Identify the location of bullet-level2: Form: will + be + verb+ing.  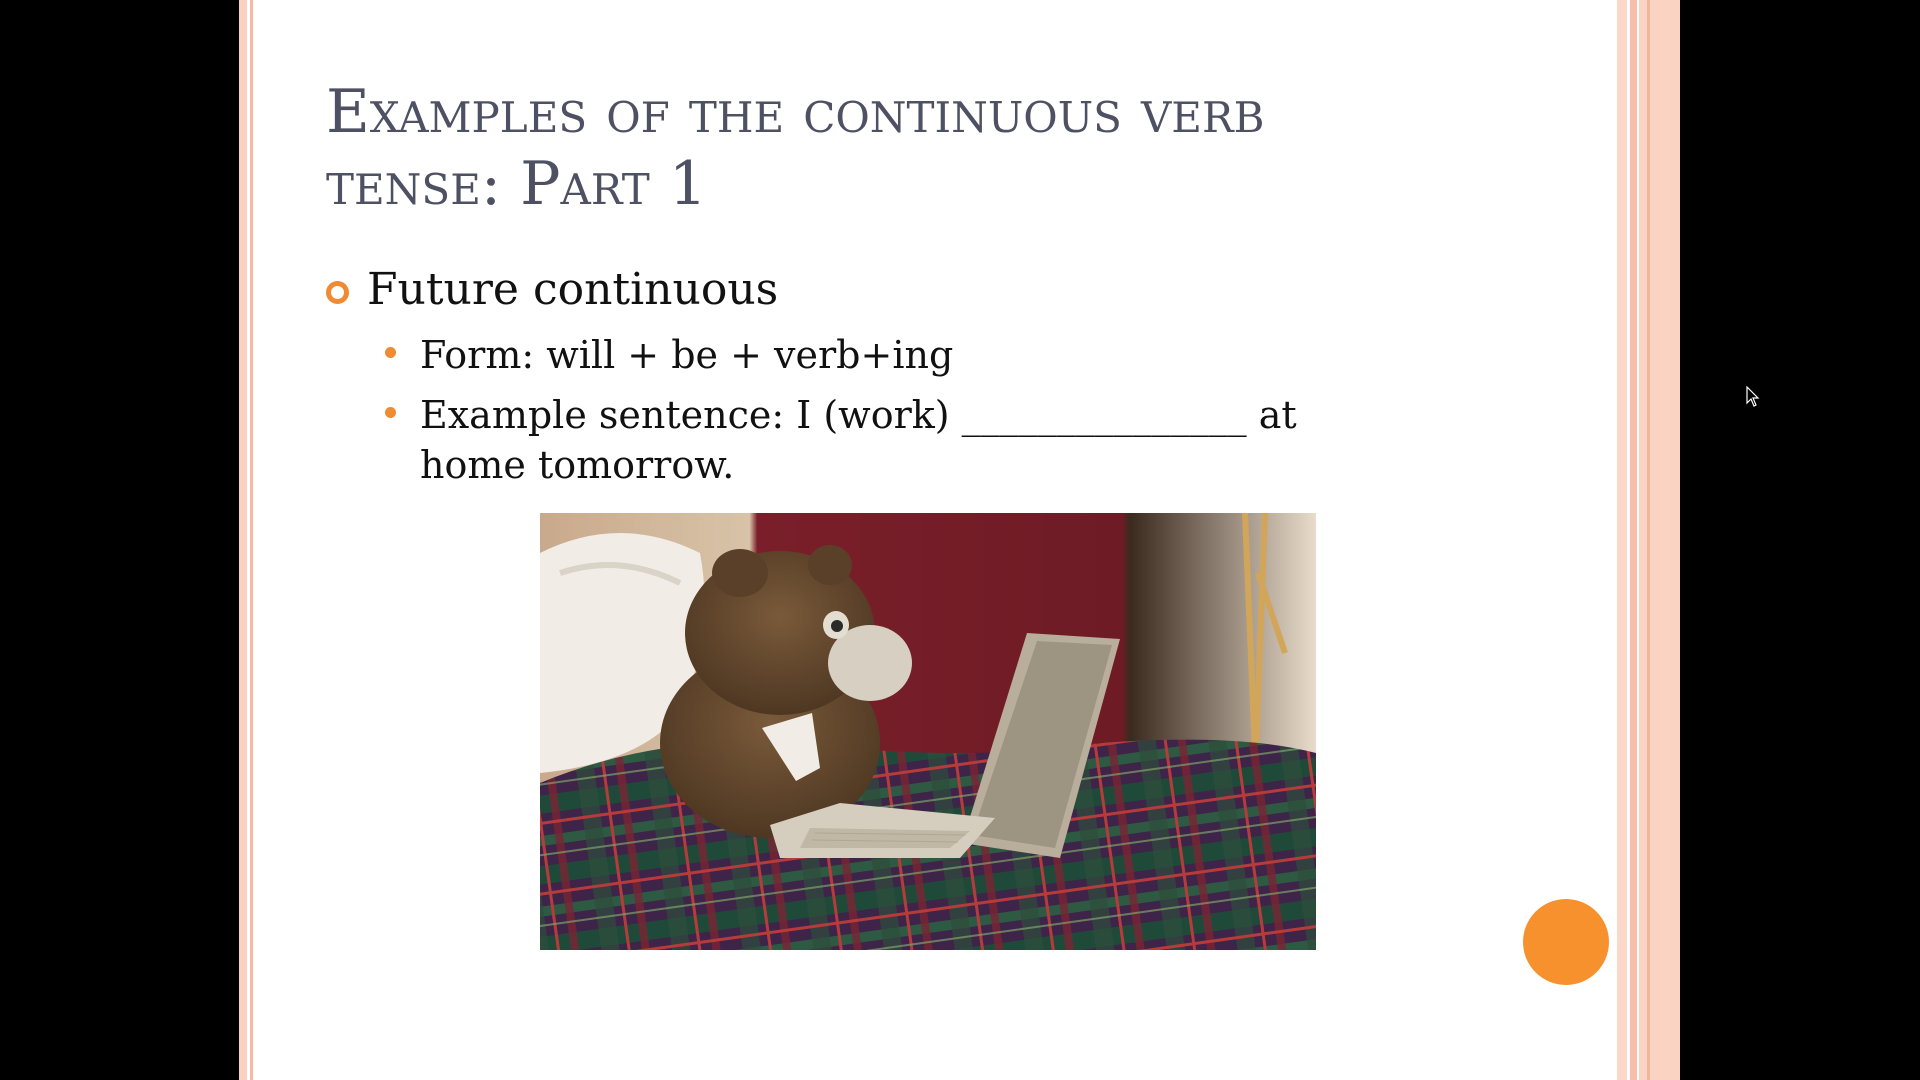
(882, 355).